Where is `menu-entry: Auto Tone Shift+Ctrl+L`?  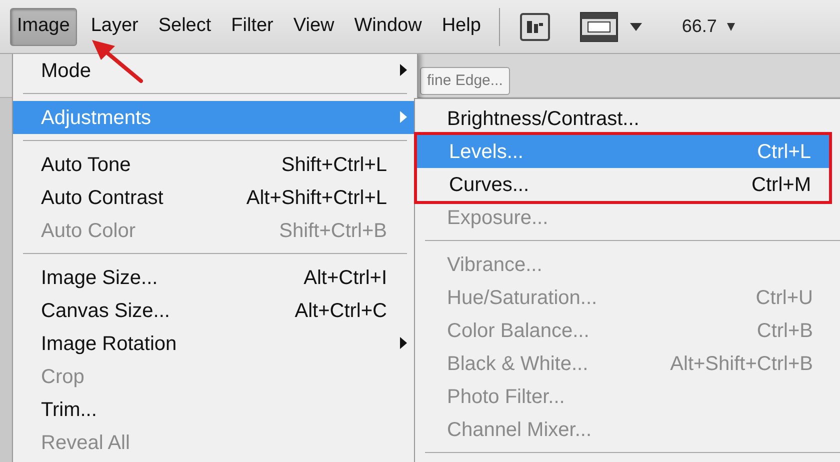
menu-entry: Auto Tone Shift+Ctrl+L is located at coordinates (215, 164).